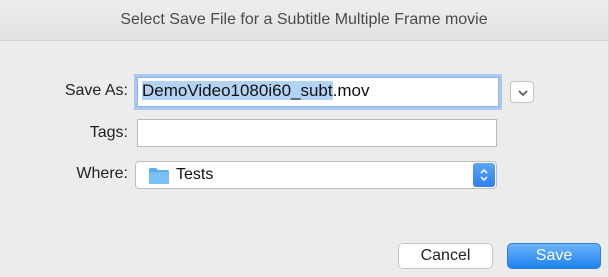 The image size is (609, 277). I want to click on where-label: Where:, so click(102, 173).